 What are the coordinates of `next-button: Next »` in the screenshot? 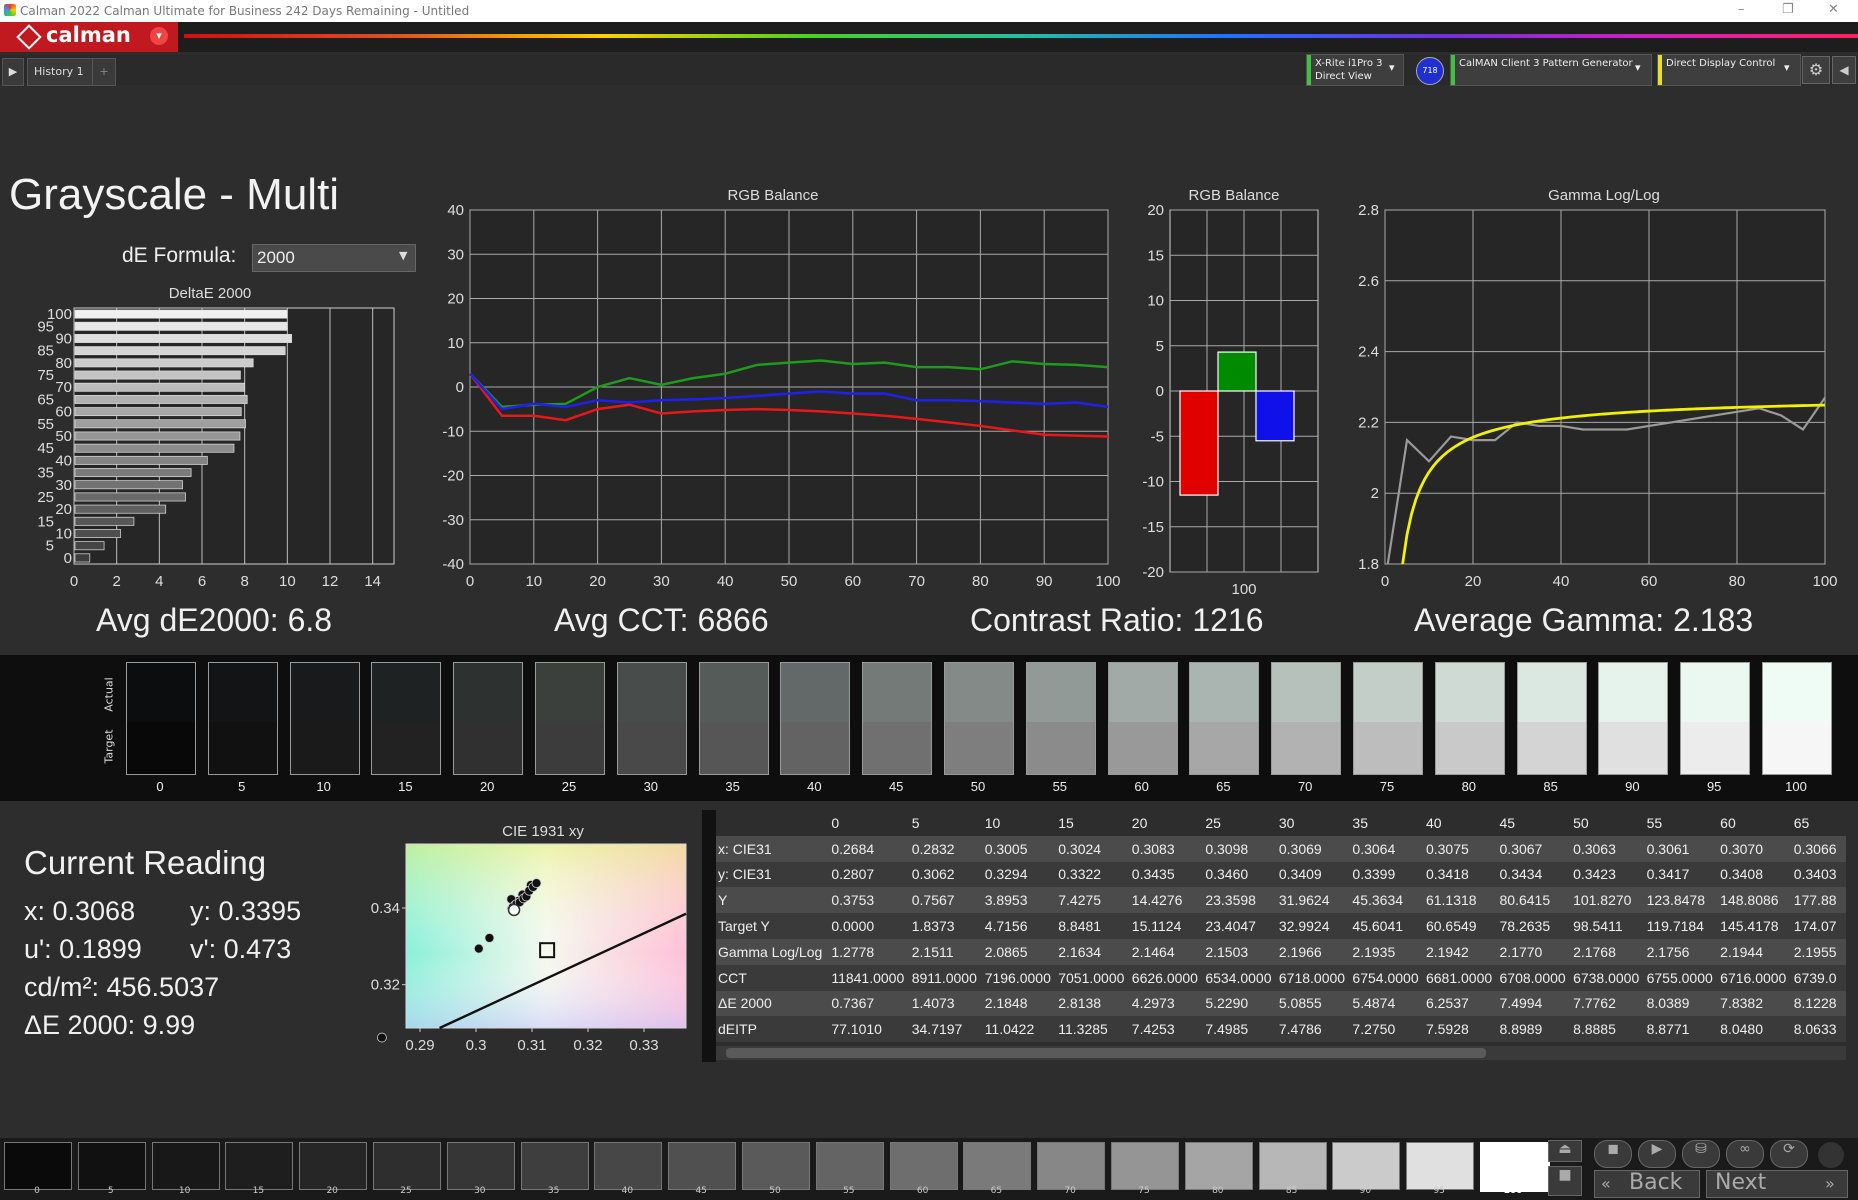 It's located at (1777, 1184).